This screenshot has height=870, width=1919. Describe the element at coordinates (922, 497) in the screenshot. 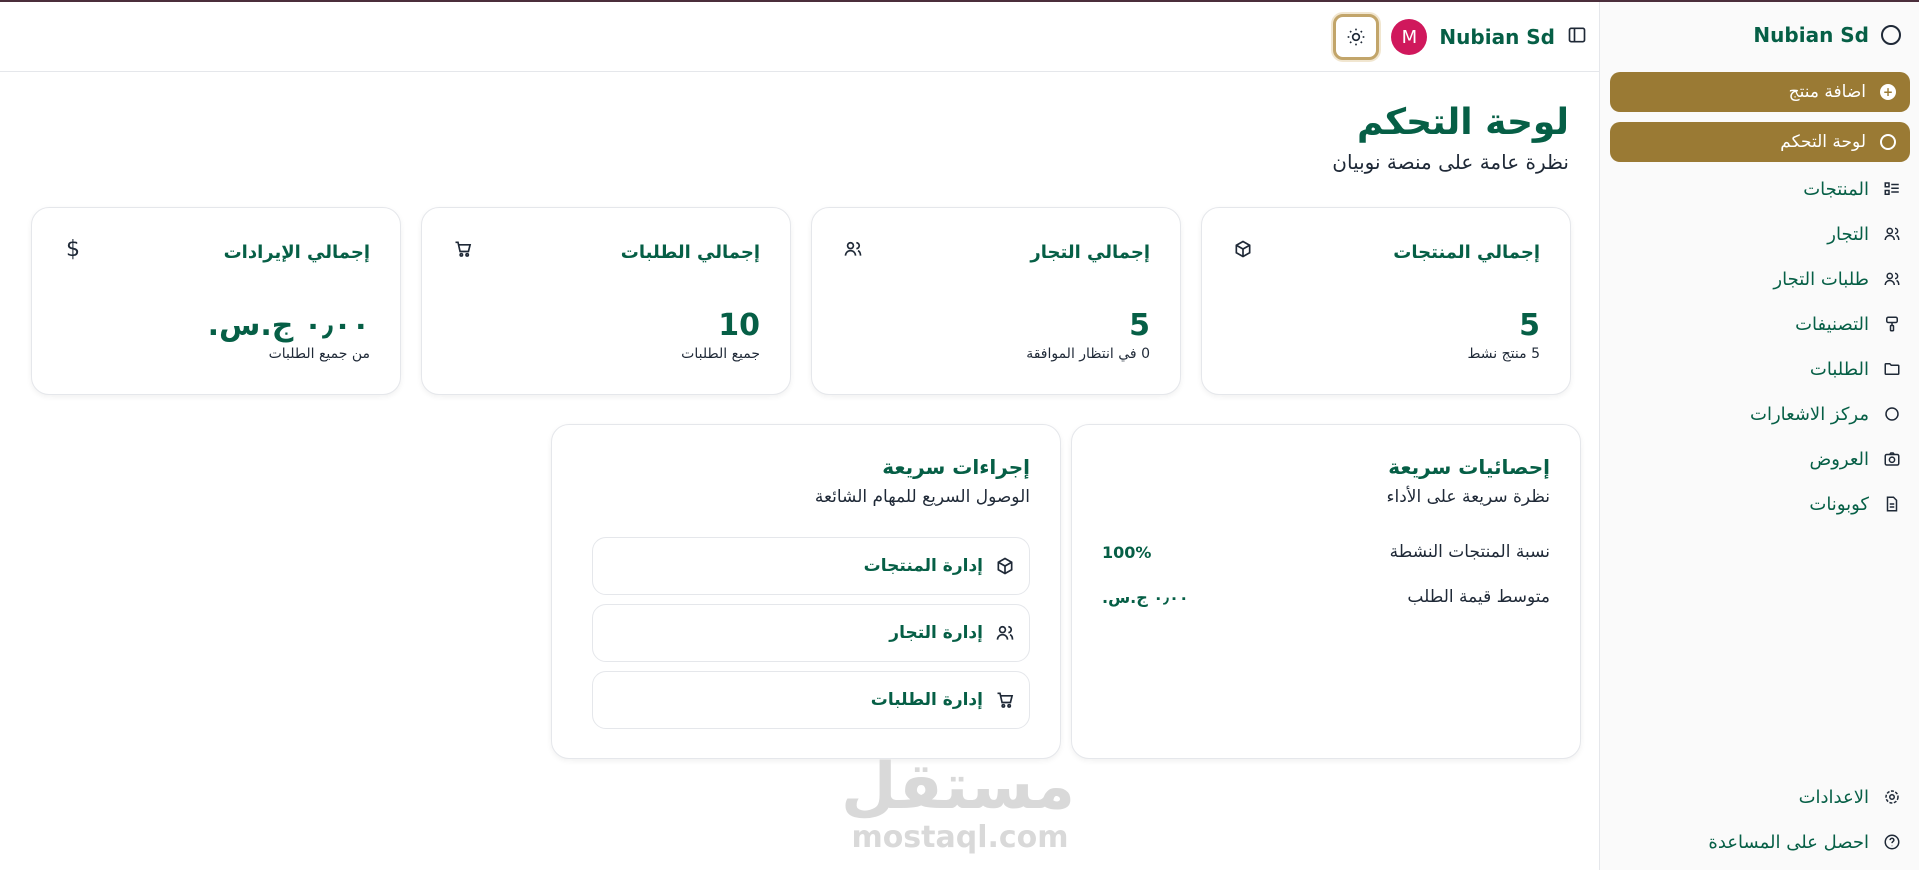

I see `quick-actions-subtitle: الوصول السريع للمهام الشائعة` at that location.